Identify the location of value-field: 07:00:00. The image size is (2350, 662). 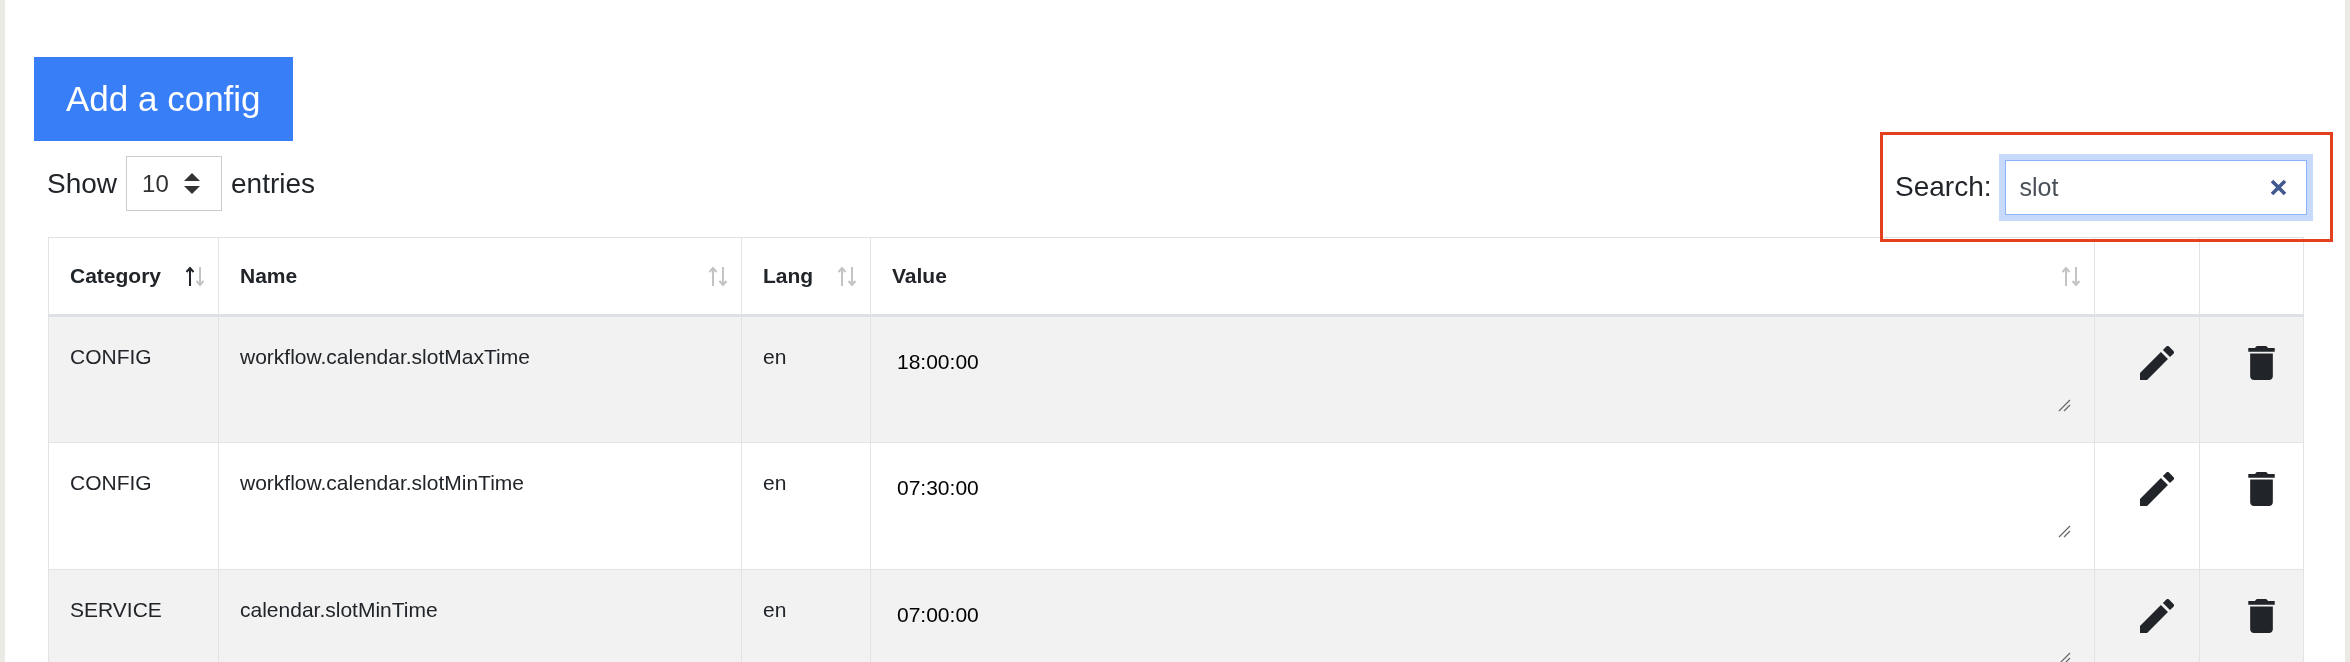
(1482, 628).